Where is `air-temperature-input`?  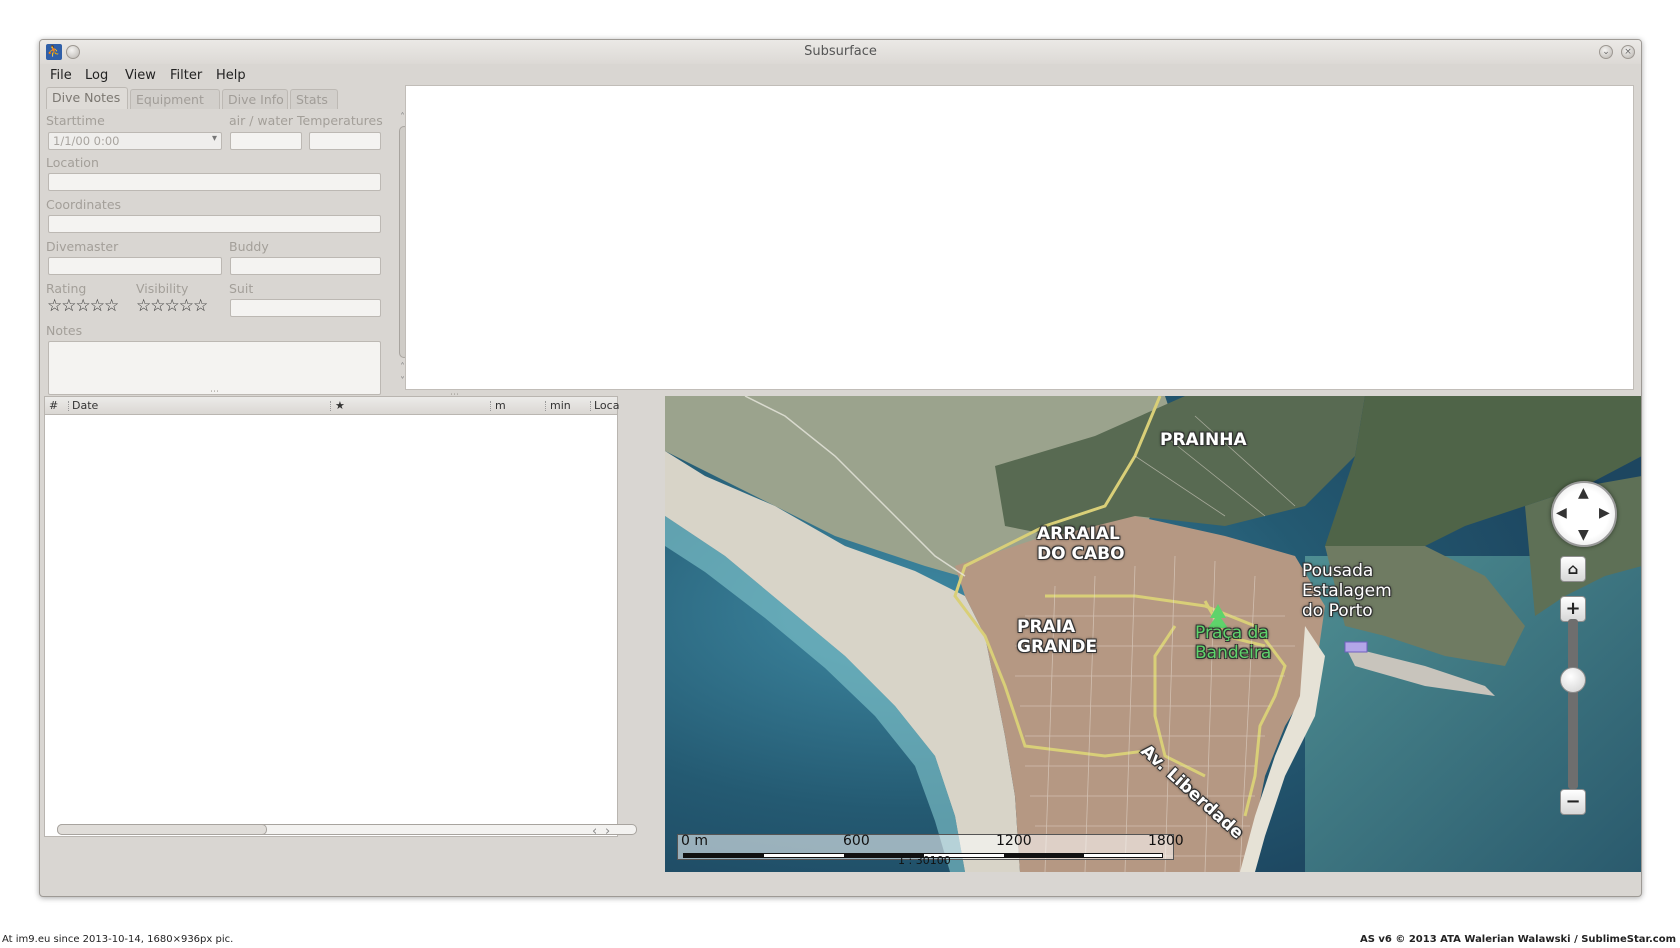
air-temperature-input is located at coordinates (266, 141).